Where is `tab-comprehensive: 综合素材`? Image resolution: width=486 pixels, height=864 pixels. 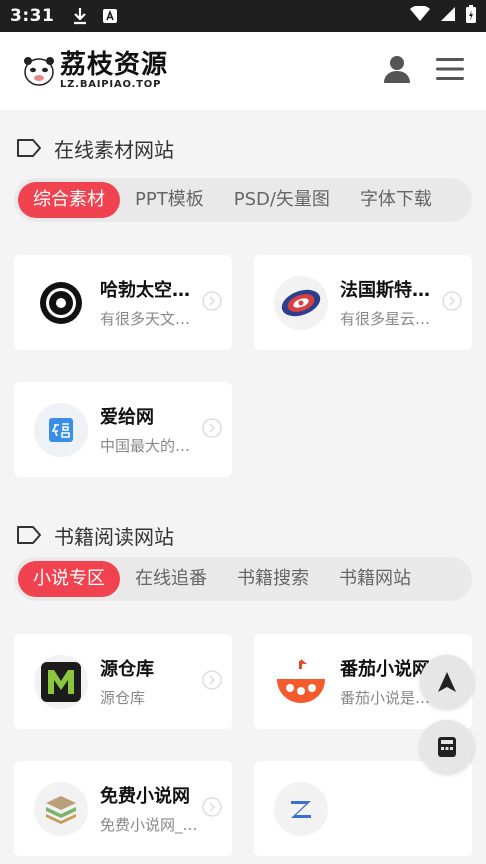 tab-comprehensive: 综合素材 is located at coordinates (69, 200).